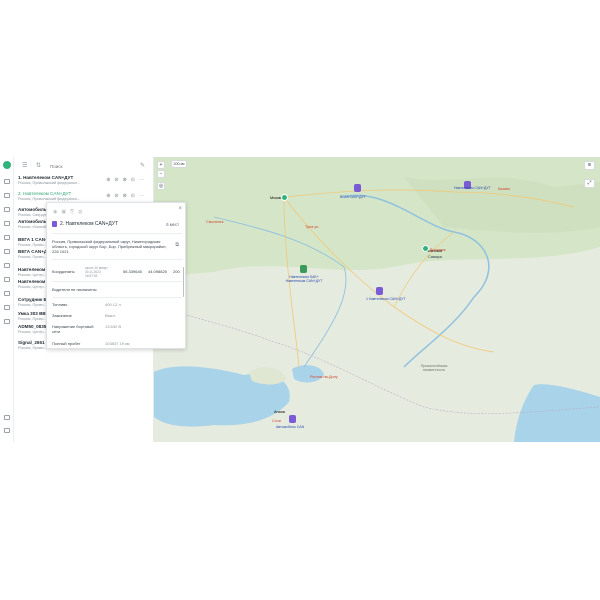 This screenshot has height=600, width=600. Describe the element at coordinates (589, 165) in the screenshot. I see `layers-icon: ≋` at that location.